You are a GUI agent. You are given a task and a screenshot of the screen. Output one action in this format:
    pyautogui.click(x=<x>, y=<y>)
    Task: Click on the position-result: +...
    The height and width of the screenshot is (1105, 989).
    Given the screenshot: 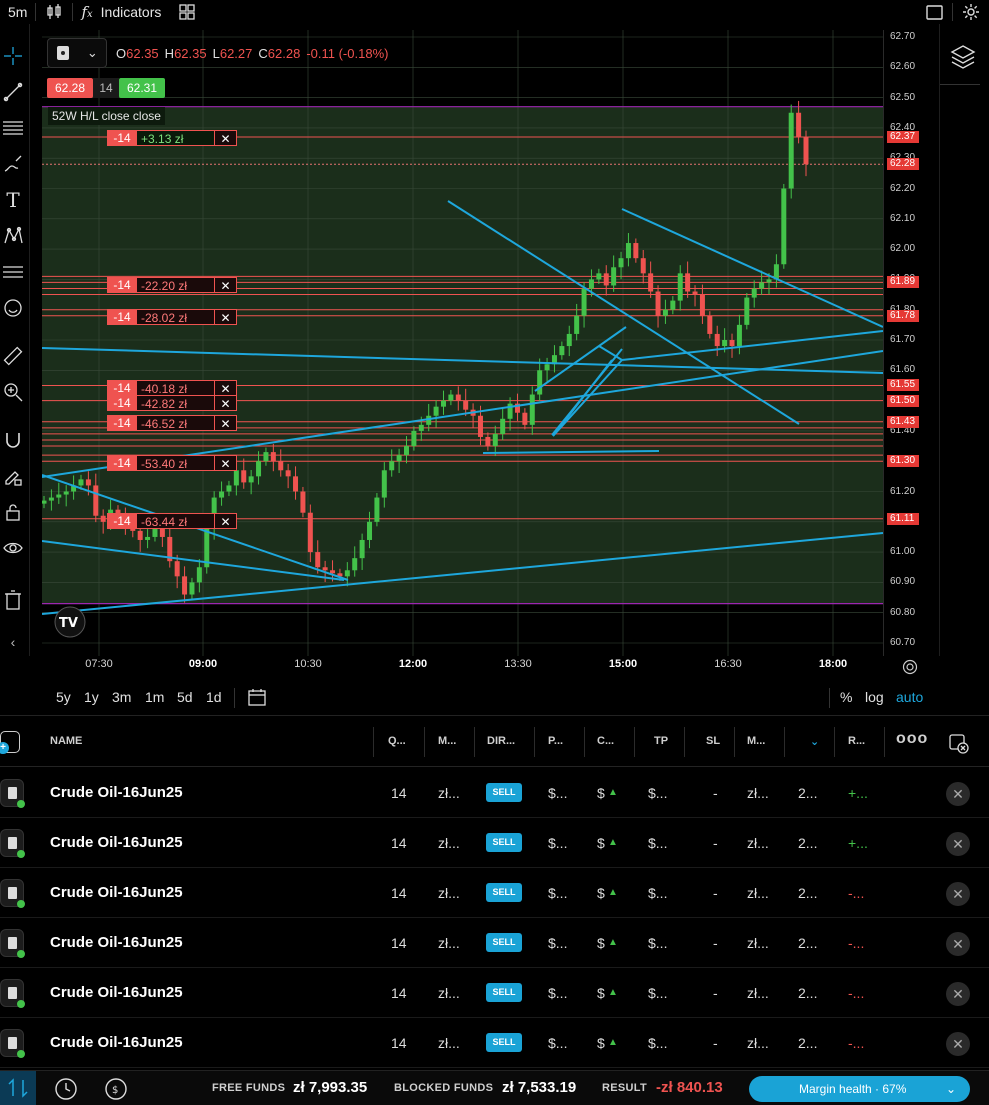 What is the action you would take?
    pyautogui.click(x=858, y=843)
    